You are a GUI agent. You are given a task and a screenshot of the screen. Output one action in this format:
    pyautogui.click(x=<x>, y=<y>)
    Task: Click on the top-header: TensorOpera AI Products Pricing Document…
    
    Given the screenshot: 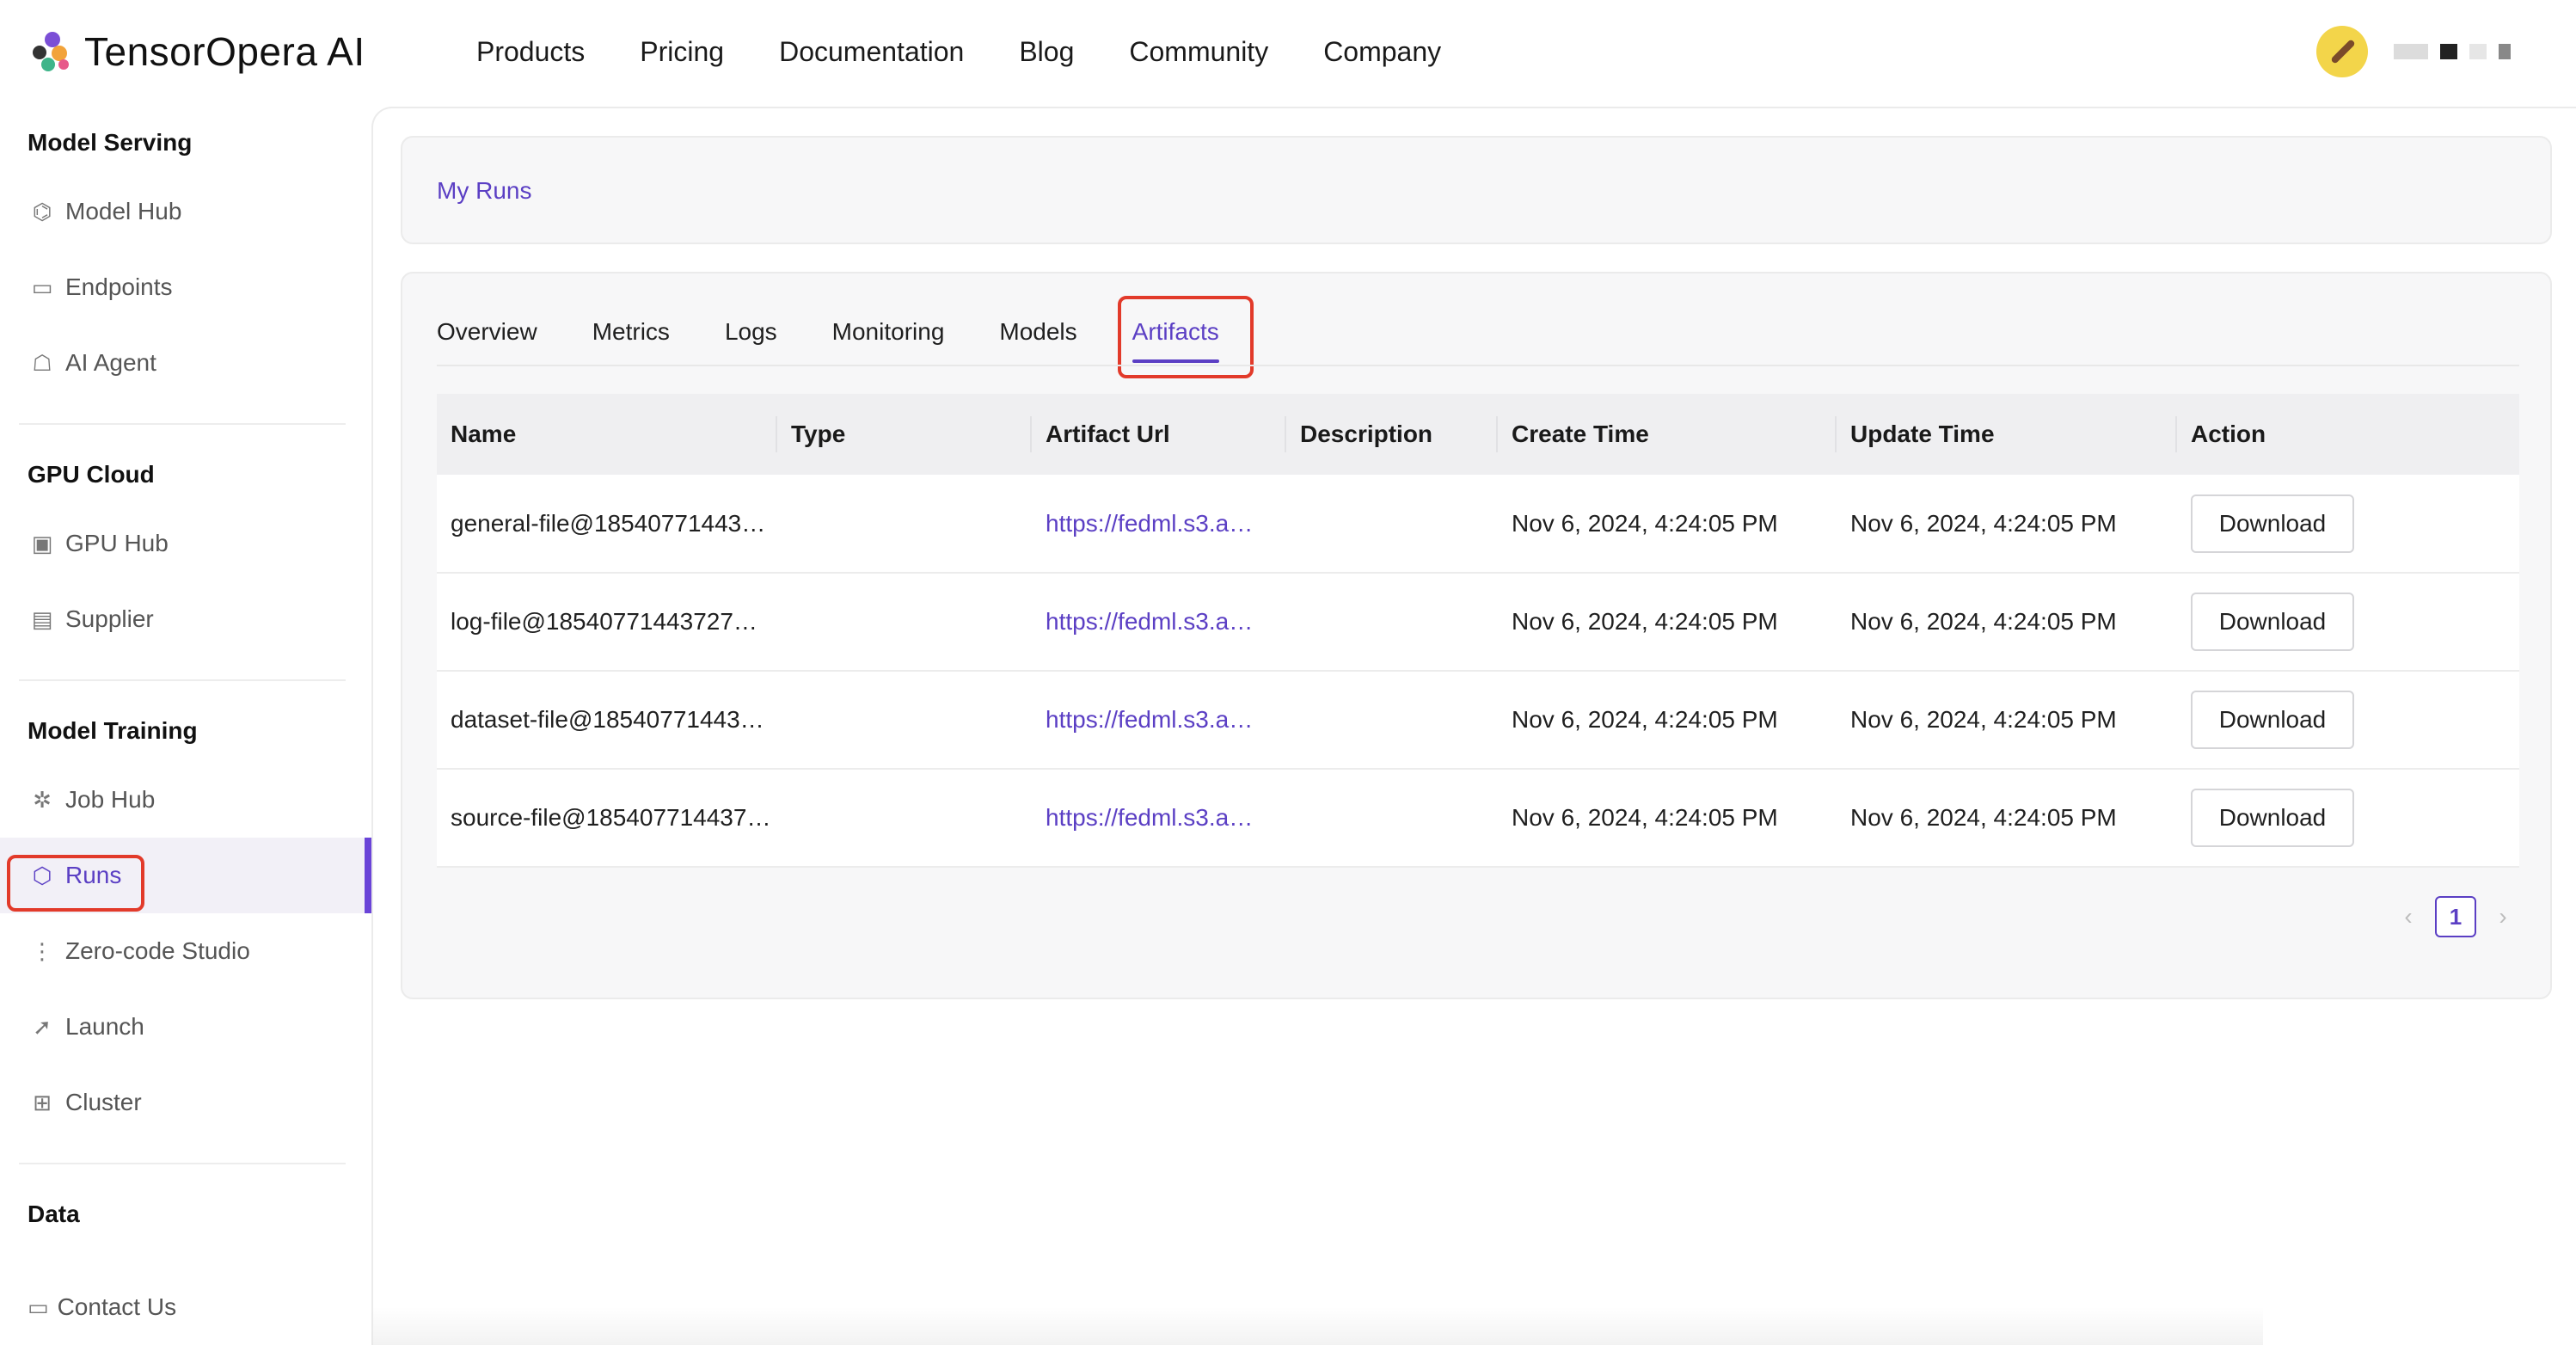 What is the action you would take?
    pyautogui.click(x=1288, y=54)
    